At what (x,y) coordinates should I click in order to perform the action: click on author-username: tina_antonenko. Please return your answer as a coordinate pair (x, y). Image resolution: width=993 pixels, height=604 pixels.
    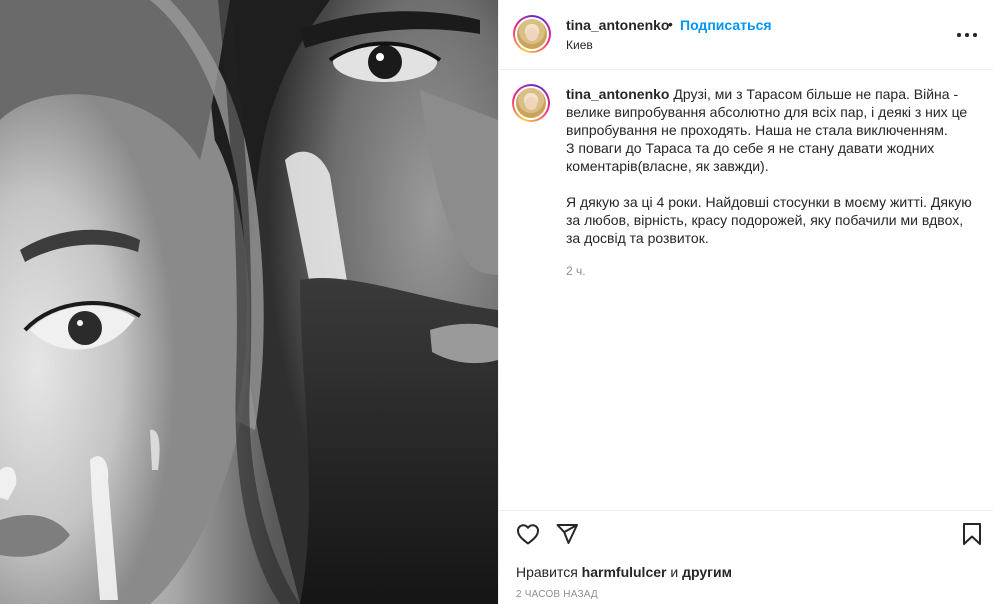
    Looking at the image, I should click on (617, 25).